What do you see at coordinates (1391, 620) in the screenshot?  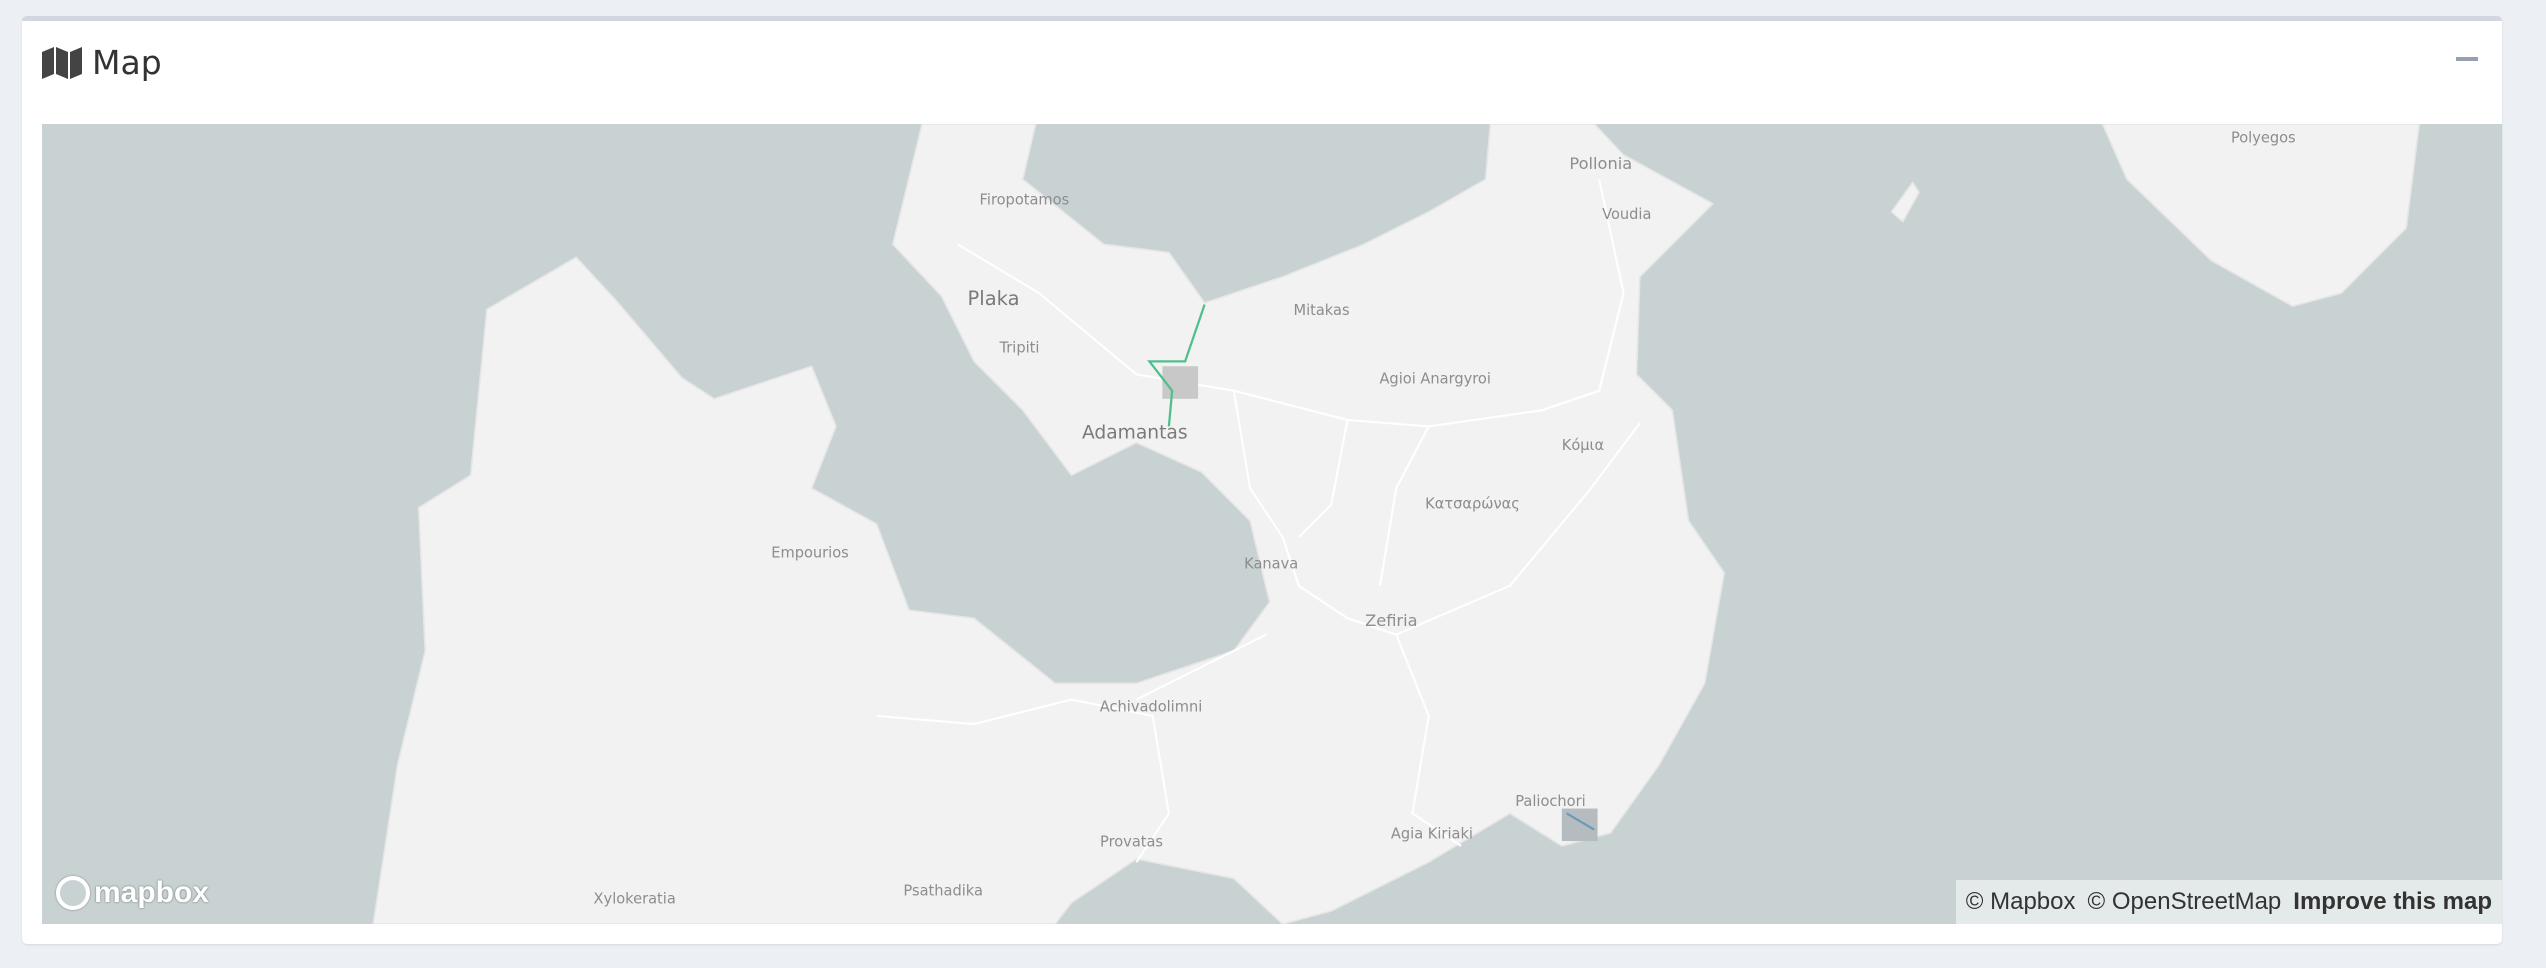 I see `label-zefiria: Zefiria` at bounding box center [1391, 620].